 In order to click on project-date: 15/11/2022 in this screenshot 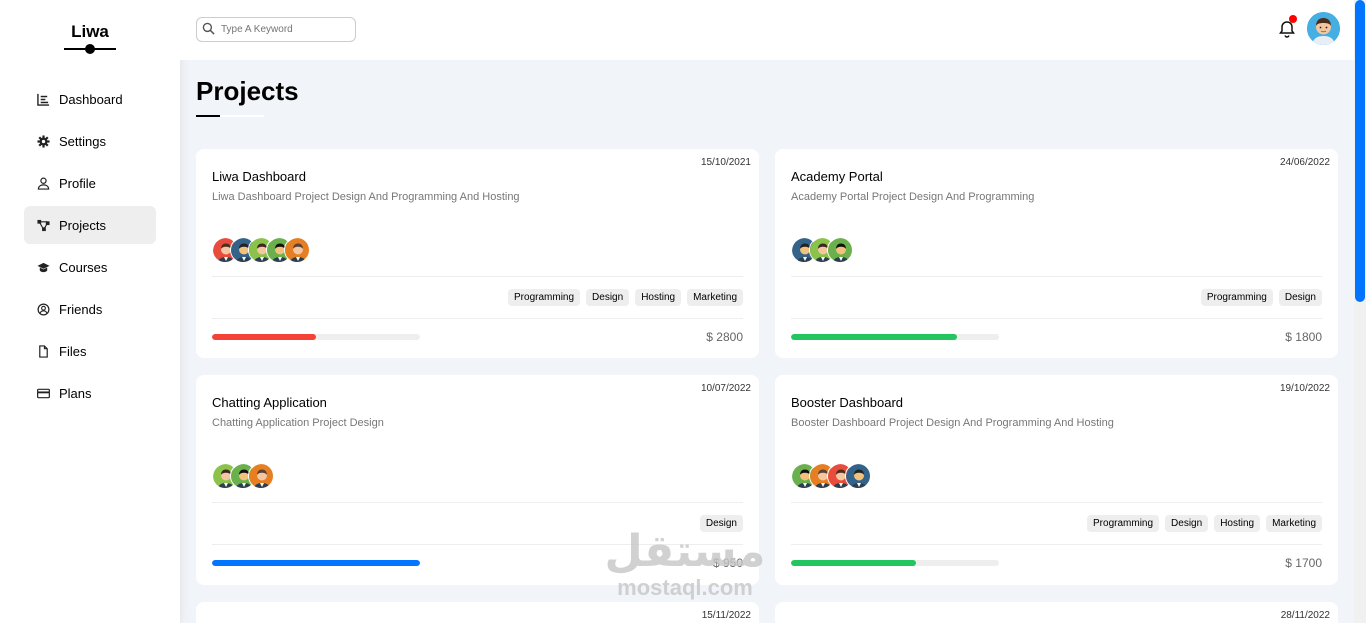, I will do `click(726, 615)`.